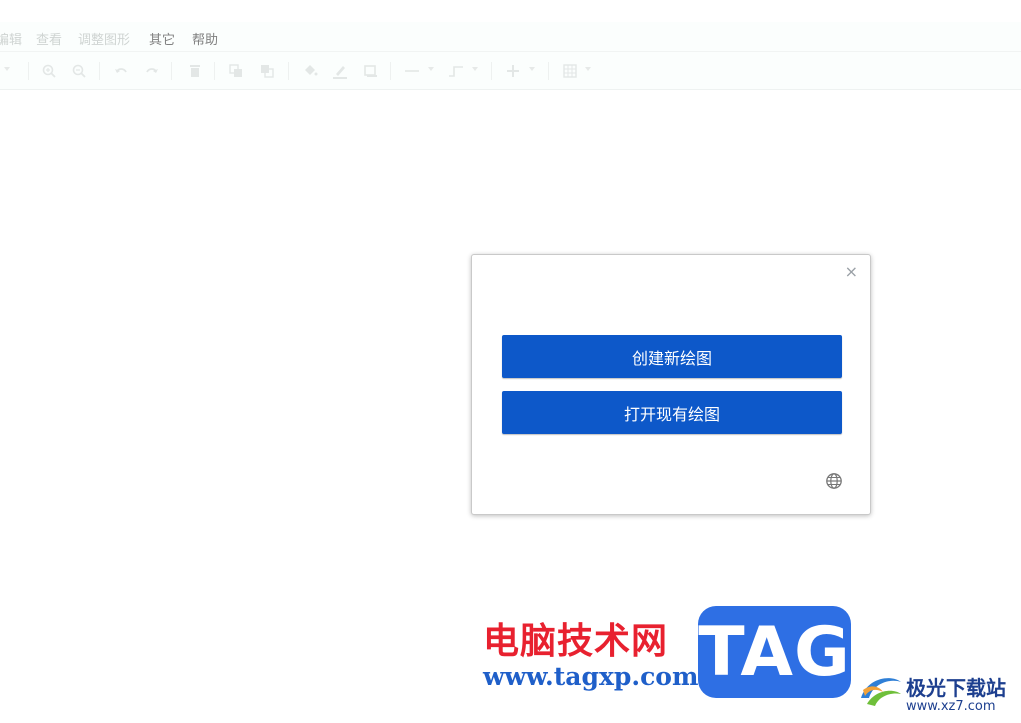 The image size is (1021, 723). What do you see at coordinates (412, 71) in the screenshot?
I see `connection-icon` at bounding box center [412, 71].